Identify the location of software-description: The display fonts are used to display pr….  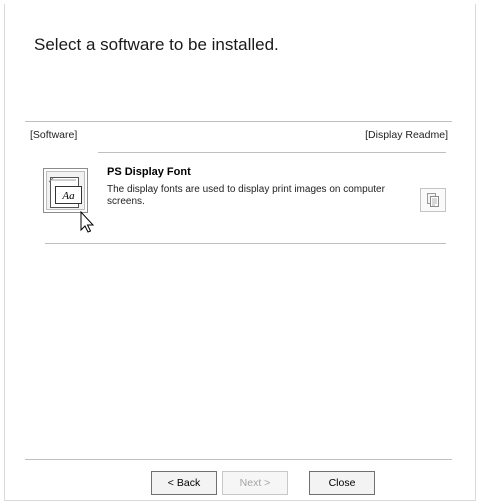
(246, 195).